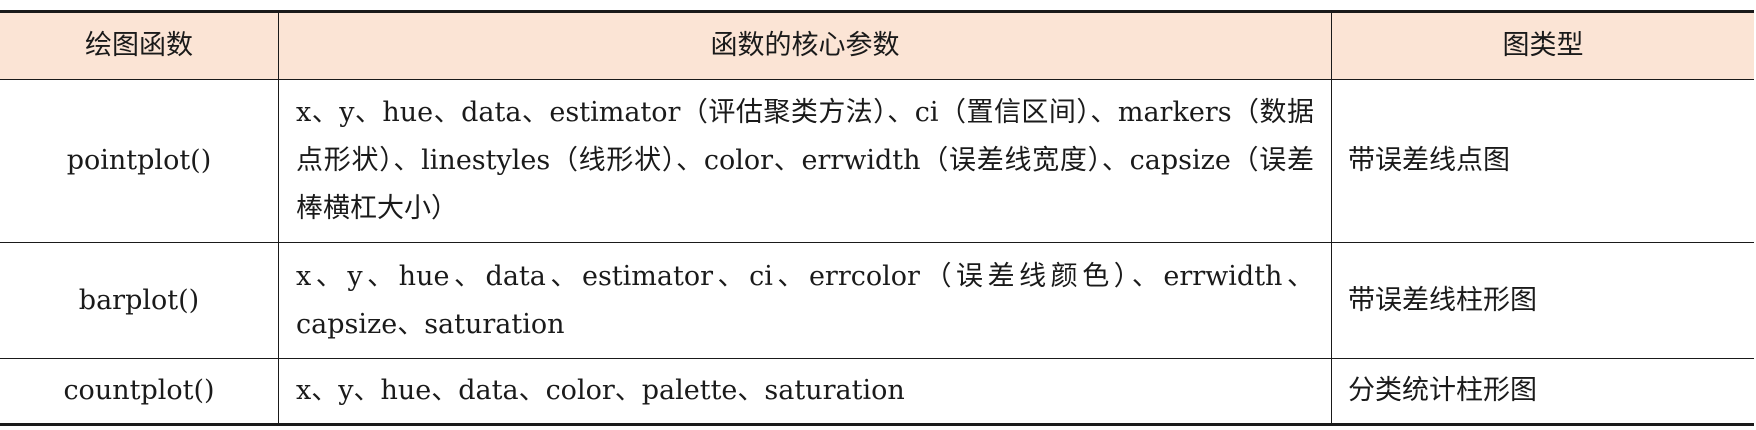 Image resolution: width=1756 pixels, height=430 pixels. Describe the element at coordinates (1542, 45) in the screenshot. I see `header-chart-type: 图类型` at that location.